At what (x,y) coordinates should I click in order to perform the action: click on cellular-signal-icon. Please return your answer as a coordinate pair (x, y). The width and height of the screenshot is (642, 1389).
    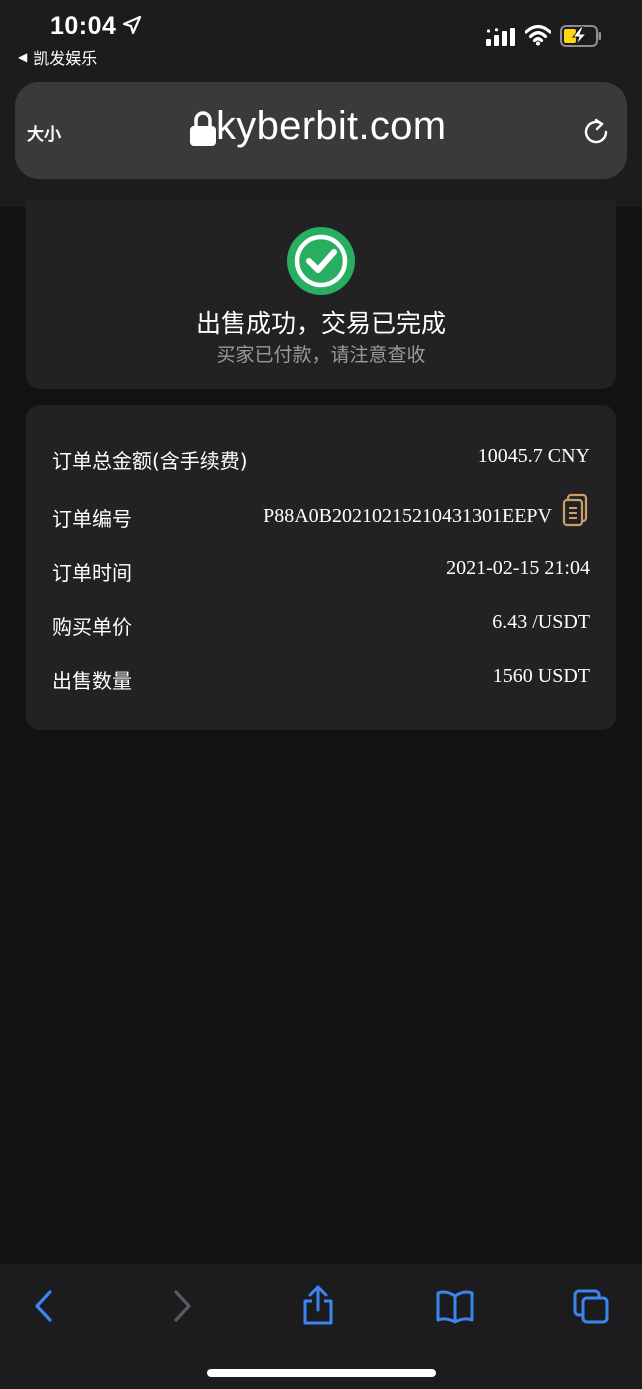
    Looking at the image, I should click on (500, 37).